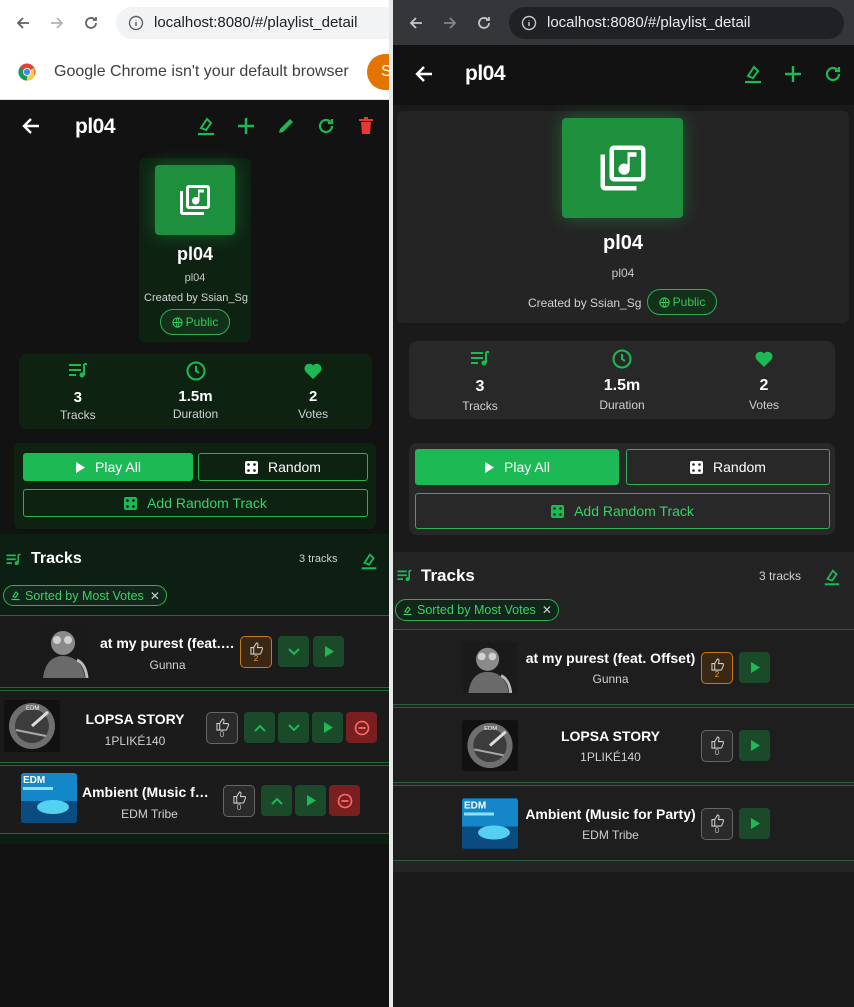 This screenshot has height=1007, width=854. What do you see at coordinates (610, 736) in the screenshot?
I see `track-title: LOPSA STORY` at bounding box center [610, 736].